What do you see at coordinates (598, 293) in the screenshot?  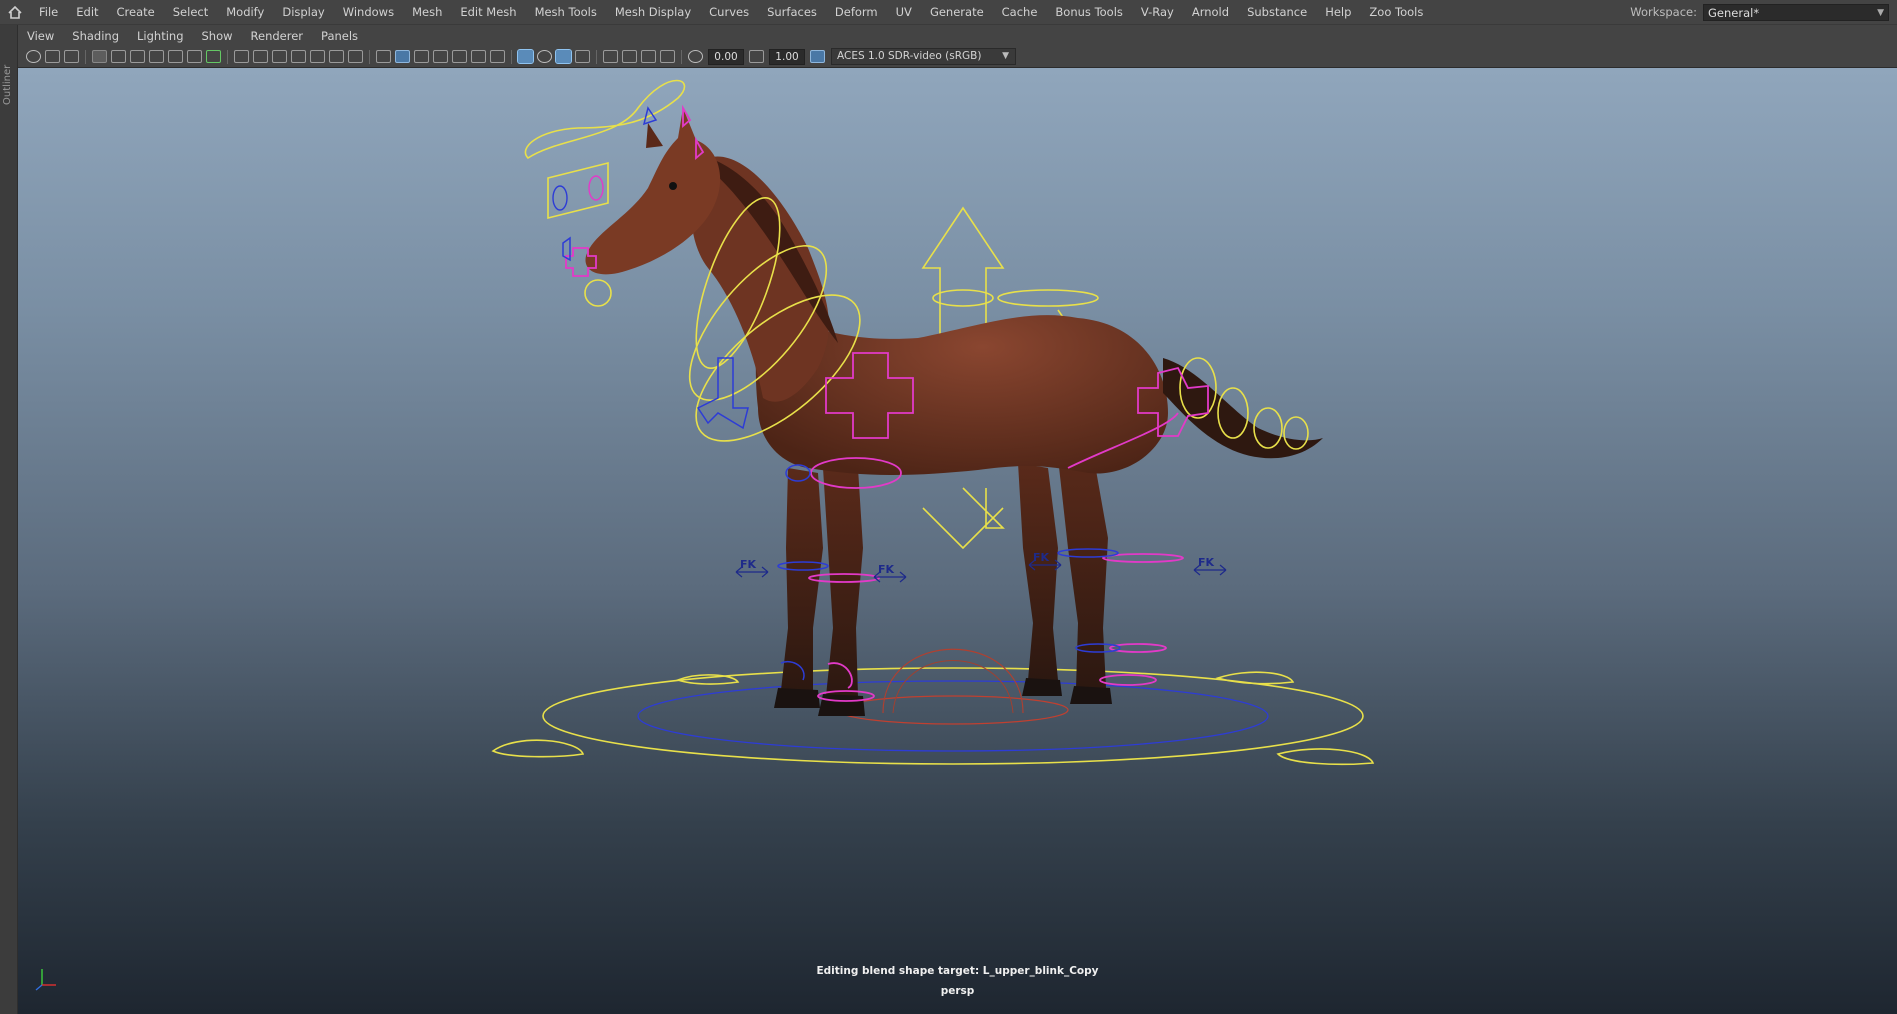 I see `jaw-ring` at bounding box center [598, 293].